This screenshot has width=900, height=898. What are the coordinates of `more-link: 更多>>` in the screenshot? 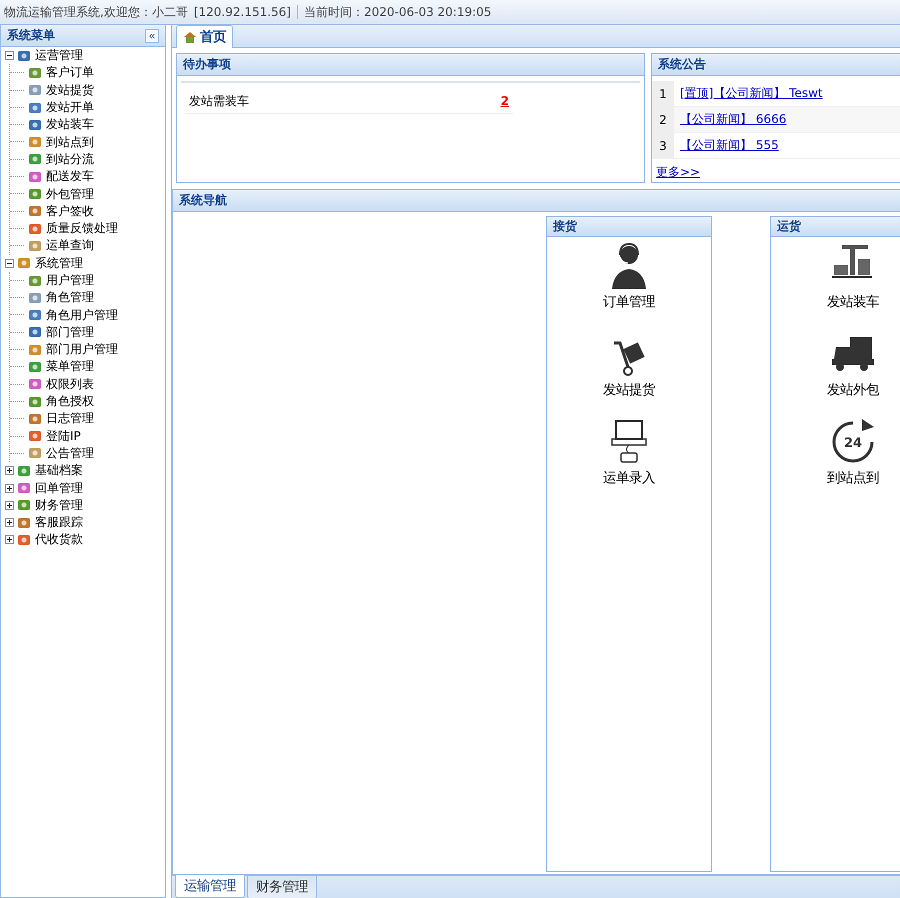 It's located at (678, 172).